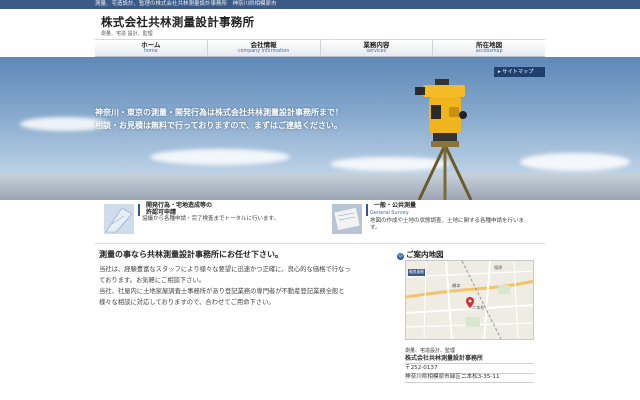  Describe the element at coordinates (376, 51) in the screenshot. I see `nav-item-sublabel: services` at that location.